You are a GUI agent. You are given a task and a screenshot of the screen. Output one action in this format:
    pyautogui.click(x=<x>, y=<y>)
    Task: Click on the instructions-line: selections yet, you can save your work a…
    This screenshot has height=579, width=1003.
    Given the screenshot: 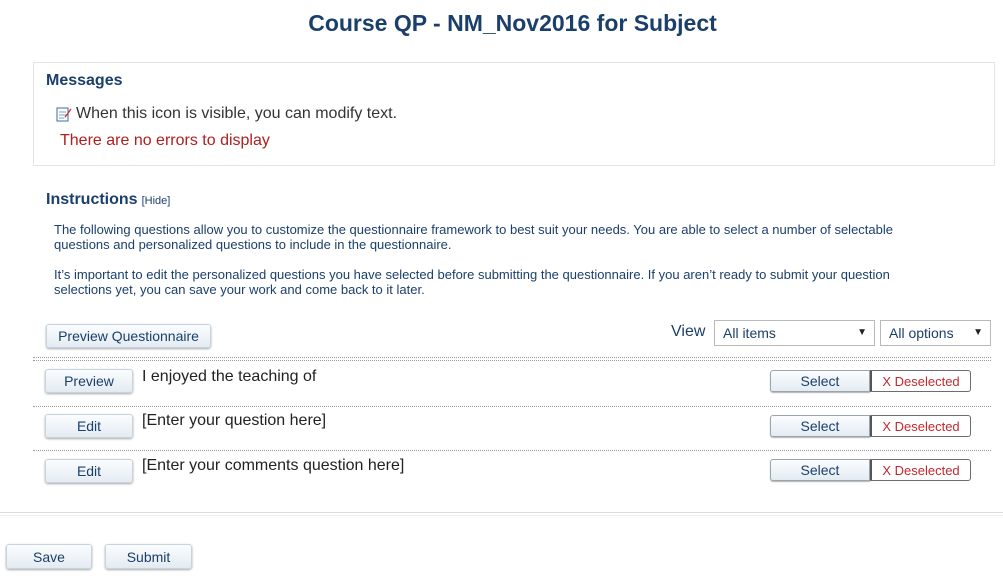 What is the action you would take?
    pyautogui.click(x=239, y=289)
    